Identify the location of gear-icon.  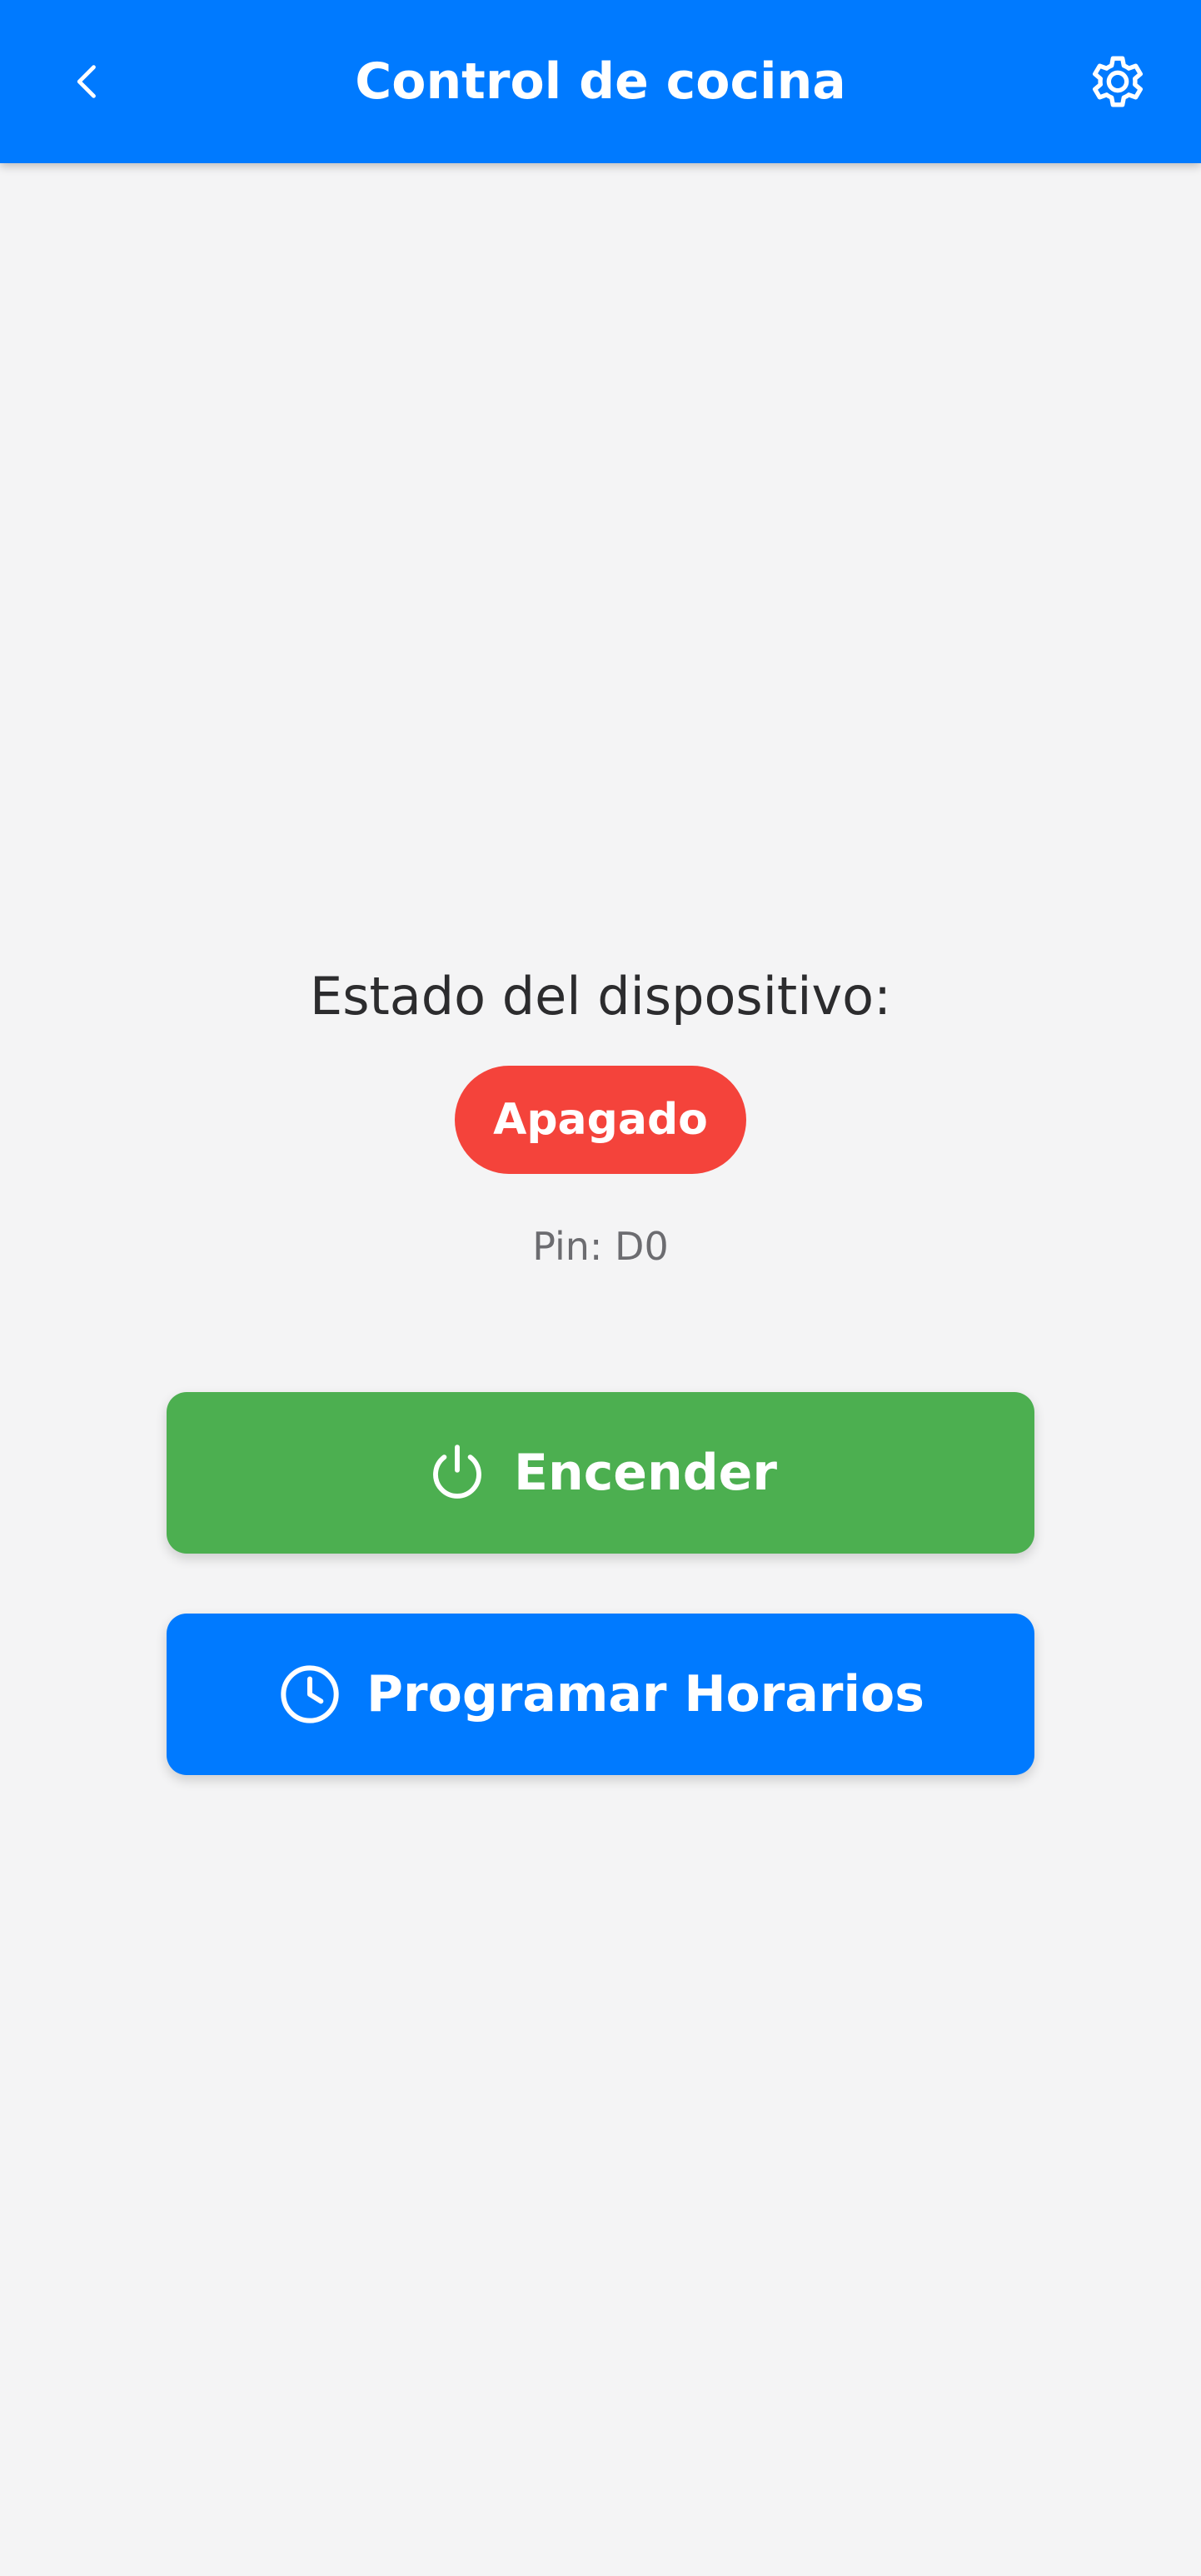
(1118, 81).